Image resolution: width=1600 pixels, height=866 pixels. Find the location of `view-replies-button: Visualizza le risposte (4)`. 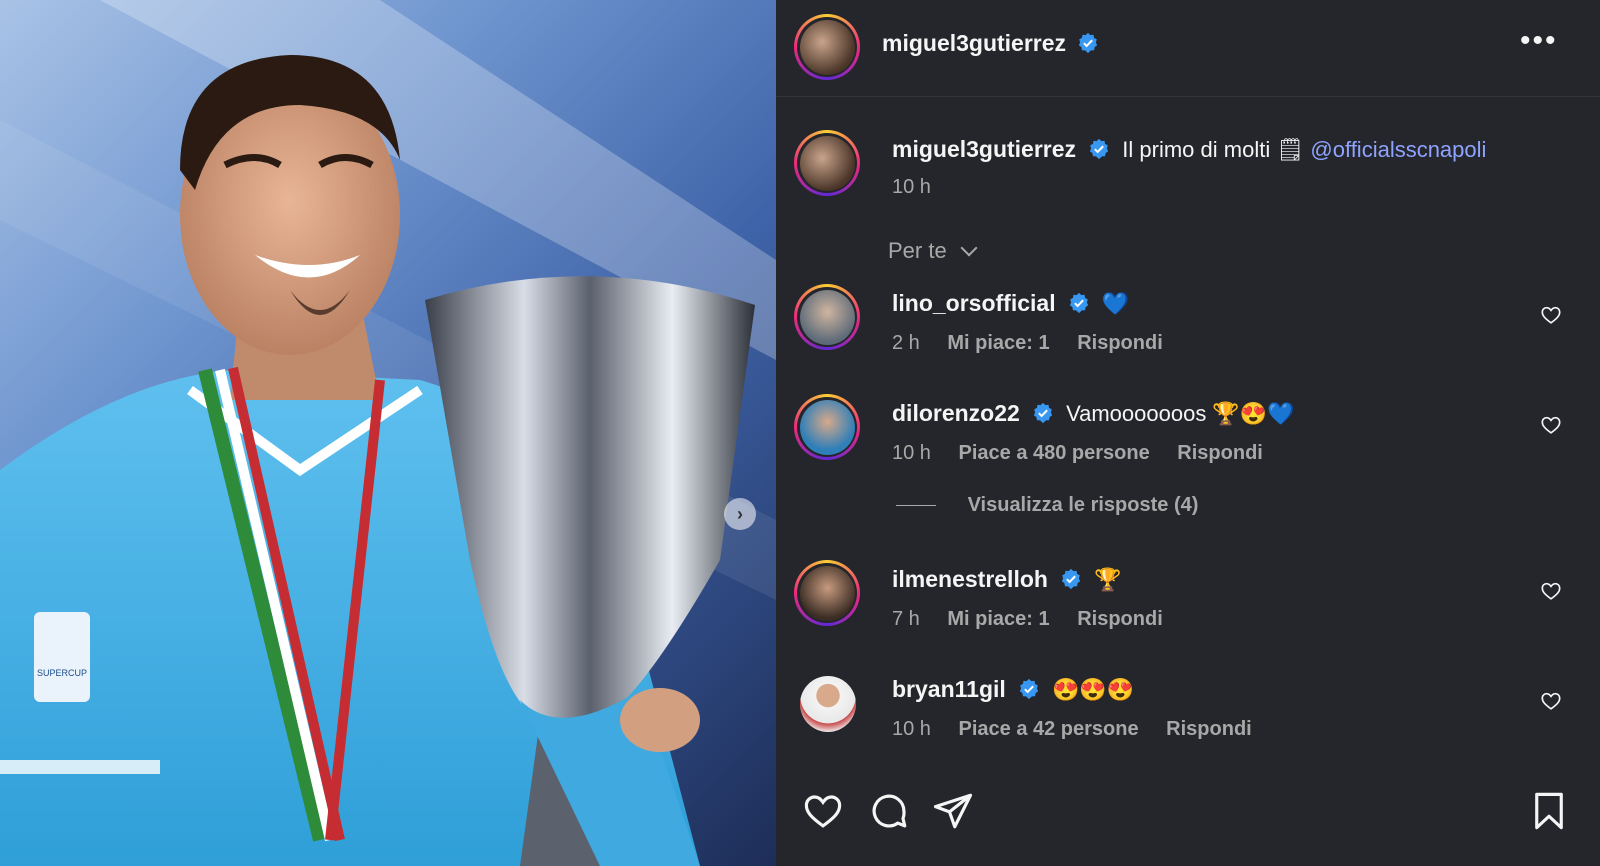

view-replies-button: Visualizza le risposte (4) is located at coordinates (1047, 505).